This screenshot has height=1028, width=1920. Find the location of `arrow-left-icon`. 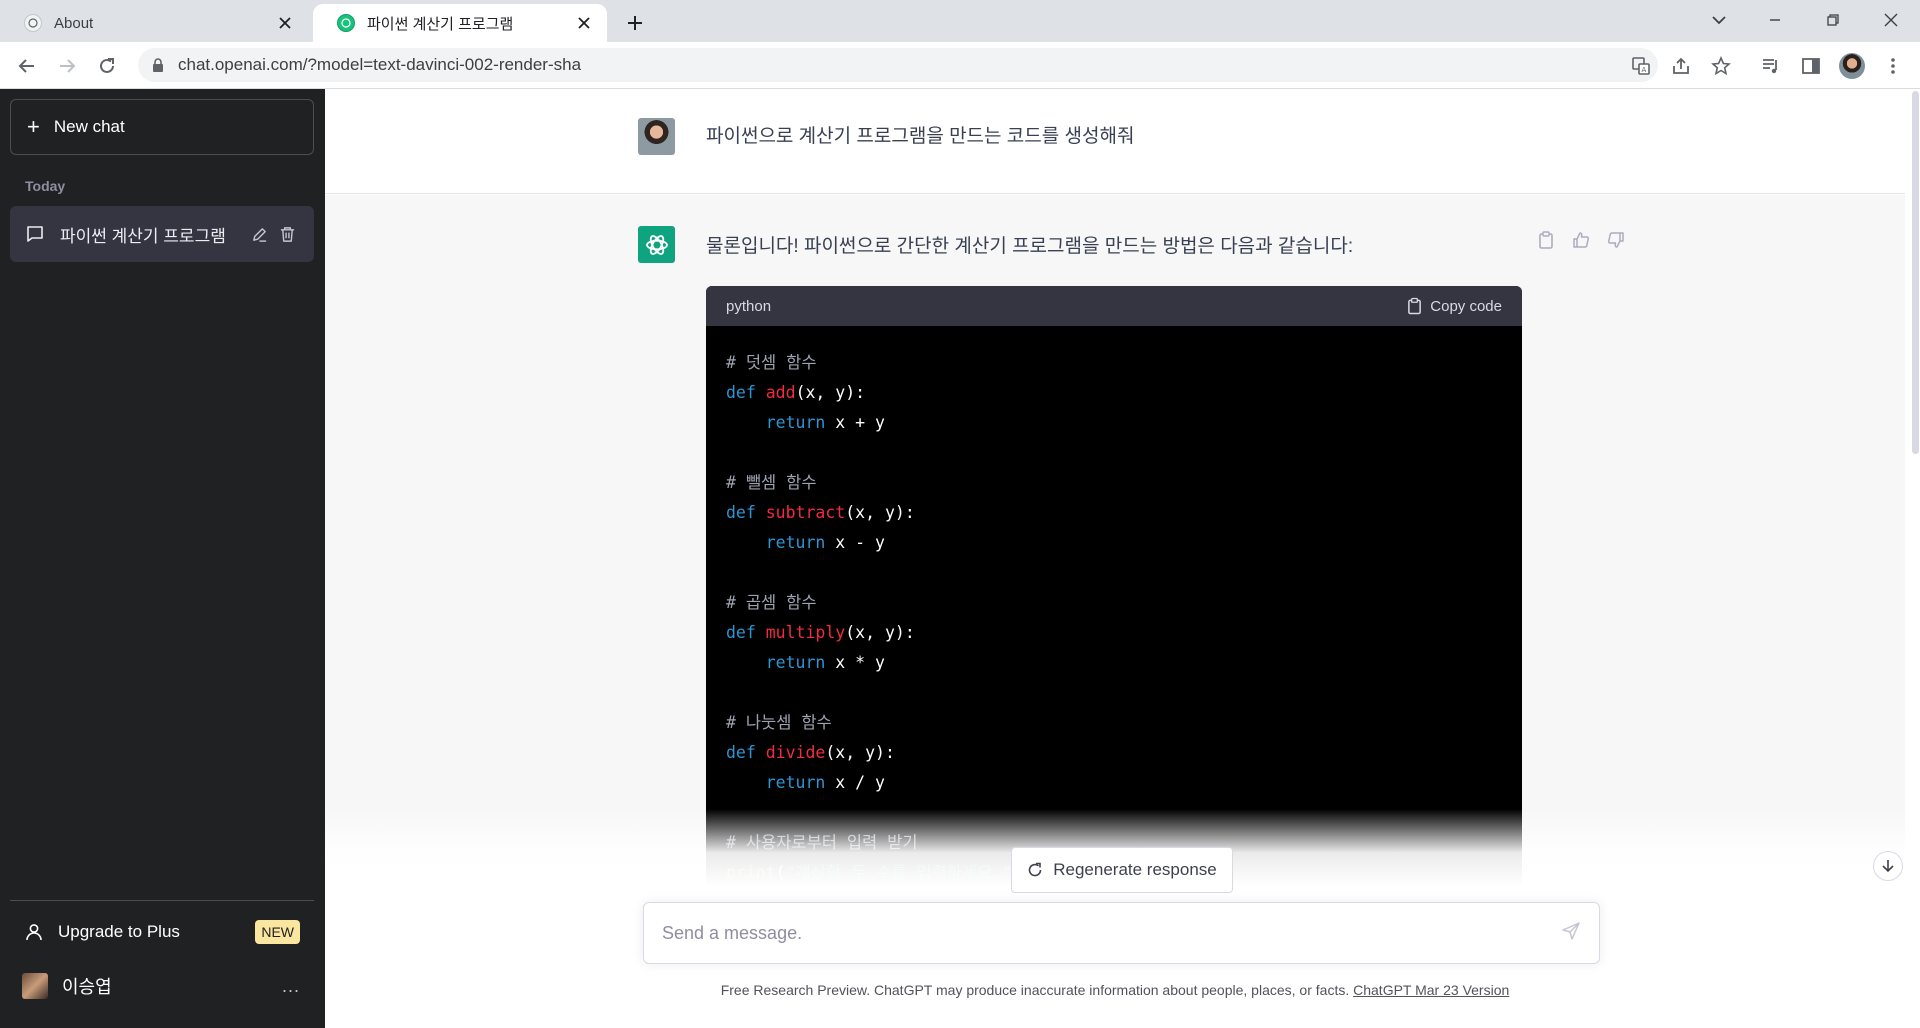

arrow-left-icon is located at coordinates (26, 66).